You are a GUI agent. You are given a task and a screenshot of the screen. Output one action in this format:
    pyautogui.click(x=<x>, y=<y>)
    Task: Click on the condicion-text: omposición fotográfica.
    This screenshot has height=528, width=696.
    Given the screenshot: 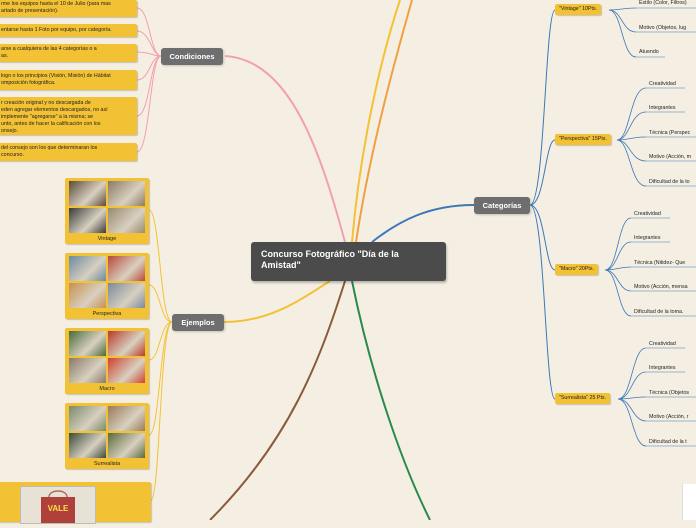 What is the action you would take?
    pyautogui.click(x=28, y=83)
    